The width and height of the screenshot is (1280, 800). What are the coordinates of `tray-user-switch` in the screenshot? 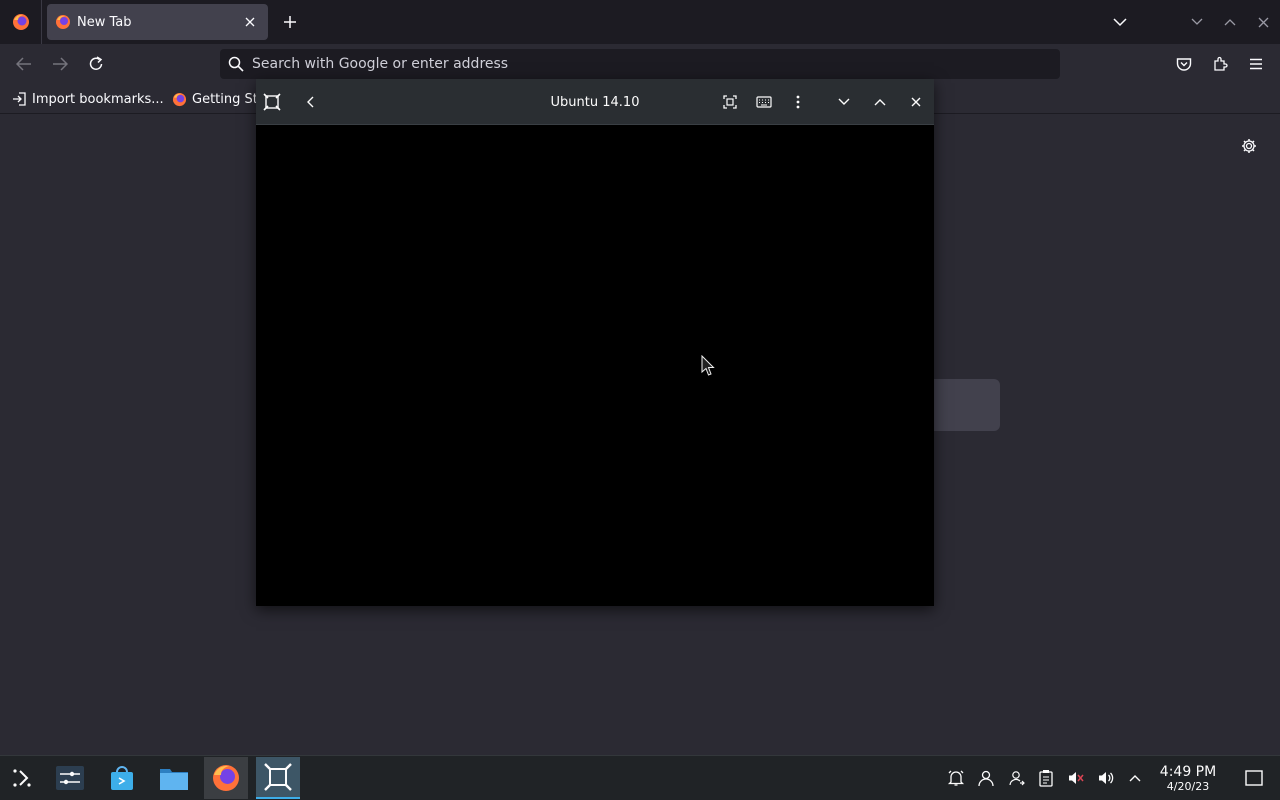 It's located at (1017, 778).